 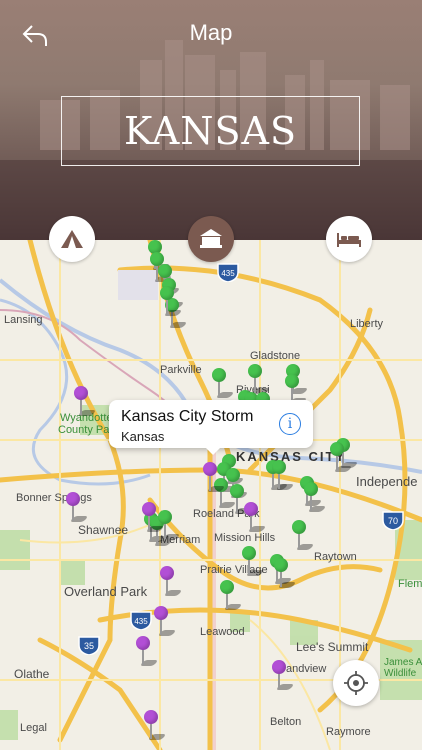 I want to click on place-label: andview, so click(x=306, y=669).